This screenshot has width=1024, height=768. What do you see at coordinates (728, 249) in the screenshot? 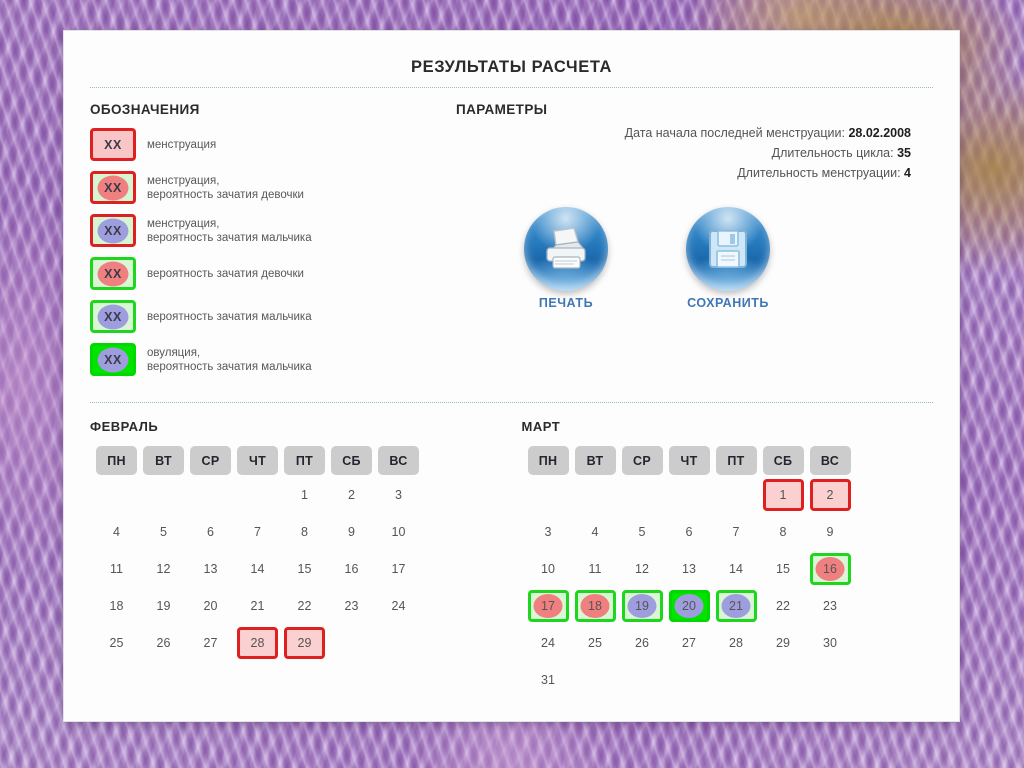
I see `floppy-disk-icon` at bounding box center [728, 249].